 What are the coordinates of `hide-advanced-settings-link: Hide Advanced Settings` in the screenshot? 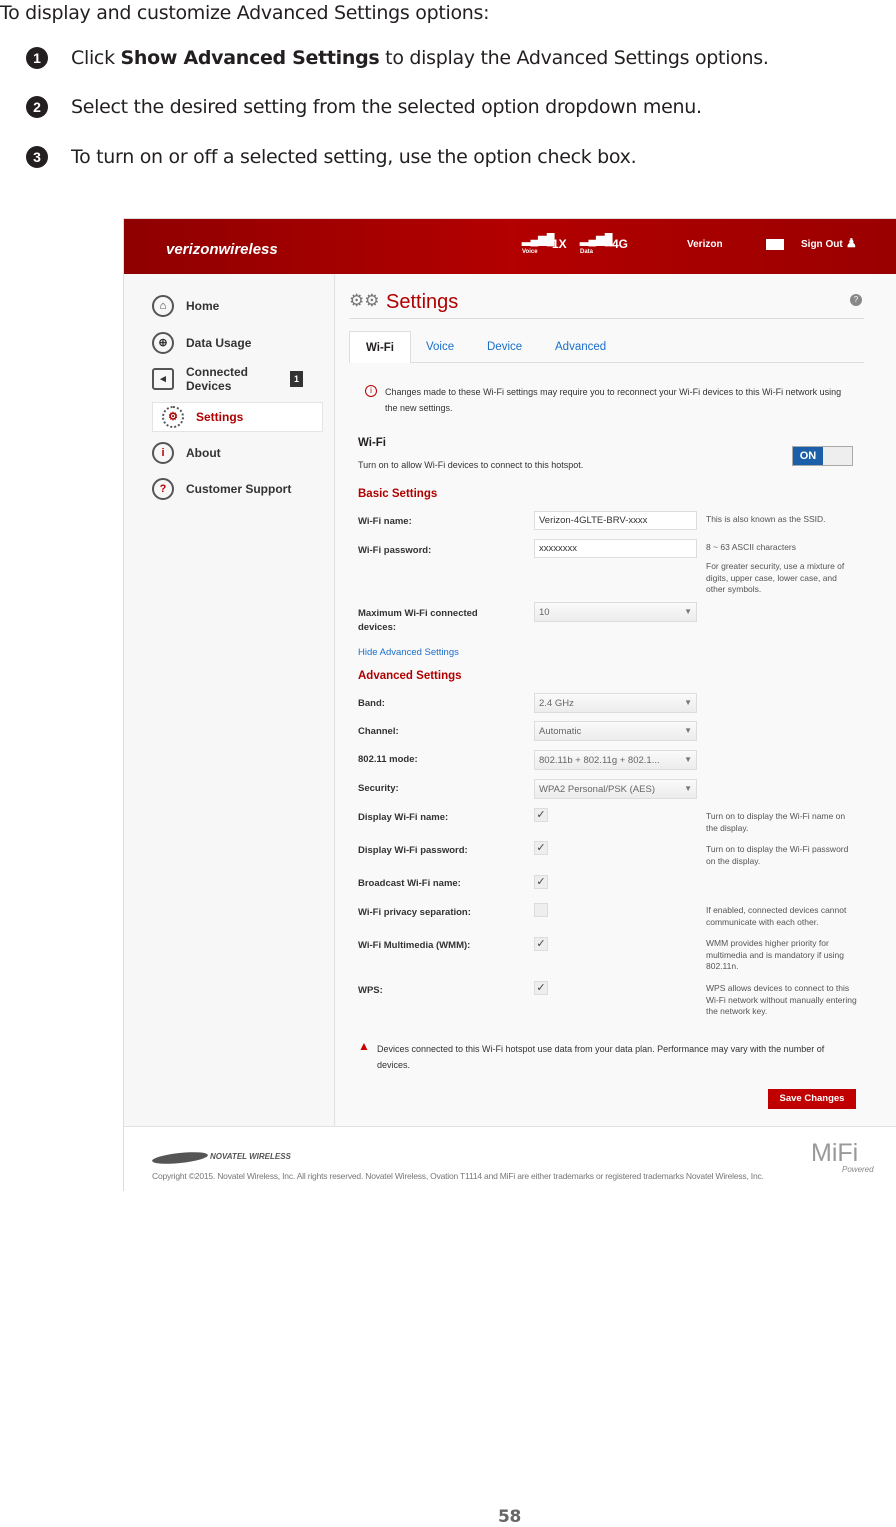 It's located at (408, 652).